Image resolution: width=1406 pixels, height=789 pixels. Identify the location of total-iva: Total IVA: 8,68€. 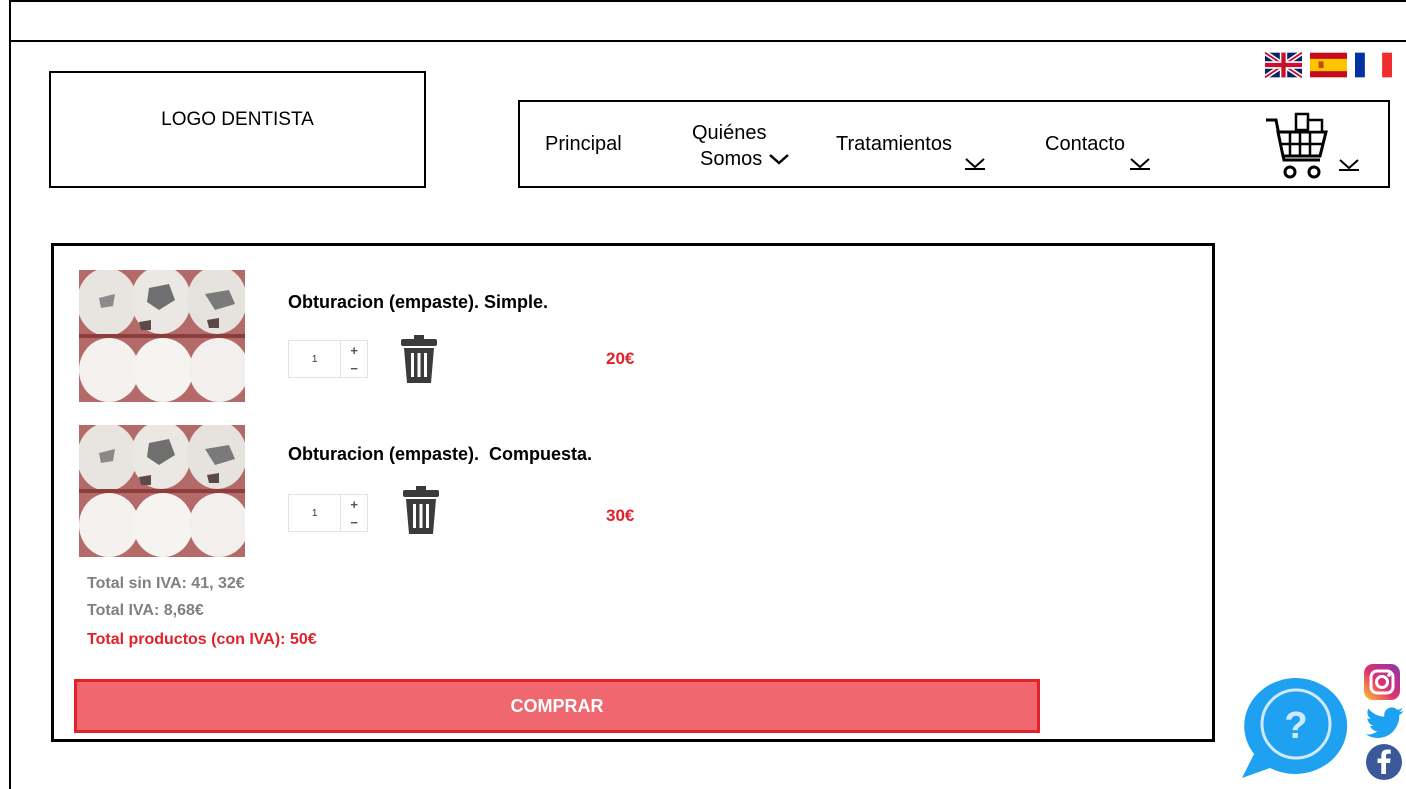
(145, 610).